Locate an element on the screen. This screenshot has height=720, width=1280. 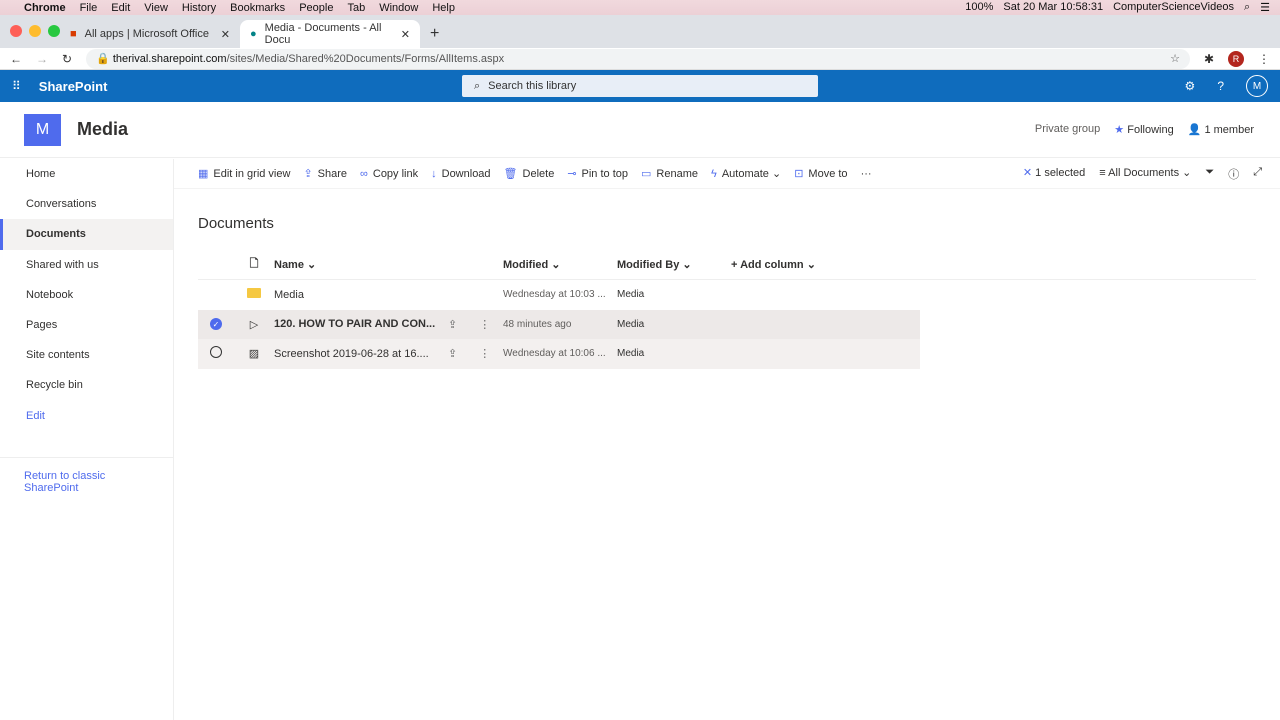
help-icon: ? is located at coordinates (1220, 86).